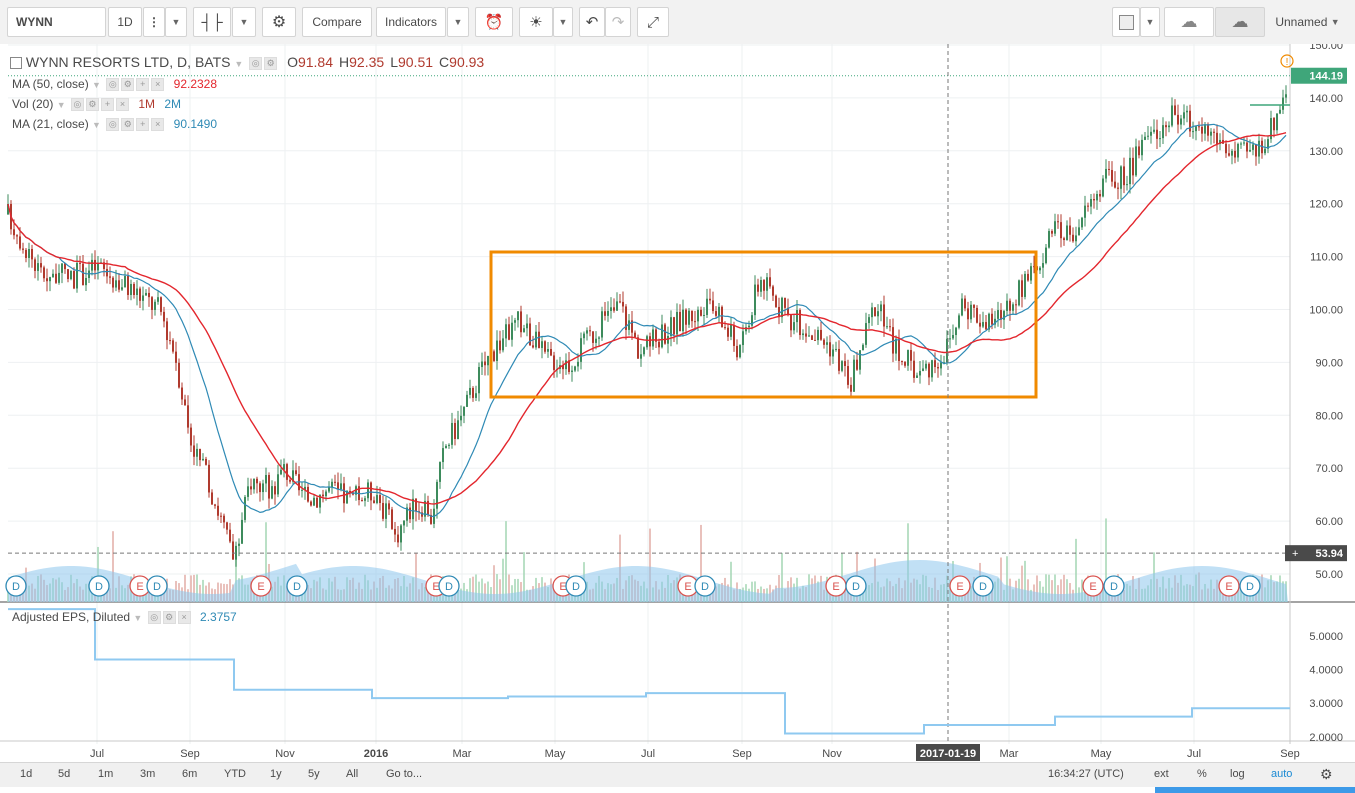 Image resolution: width=1355 pixels, height=793 pixels. What do you see at coordinates (143, 125) in the screenshot?
I see `ma21-add-icon: +` at bounding box center [143, 125].